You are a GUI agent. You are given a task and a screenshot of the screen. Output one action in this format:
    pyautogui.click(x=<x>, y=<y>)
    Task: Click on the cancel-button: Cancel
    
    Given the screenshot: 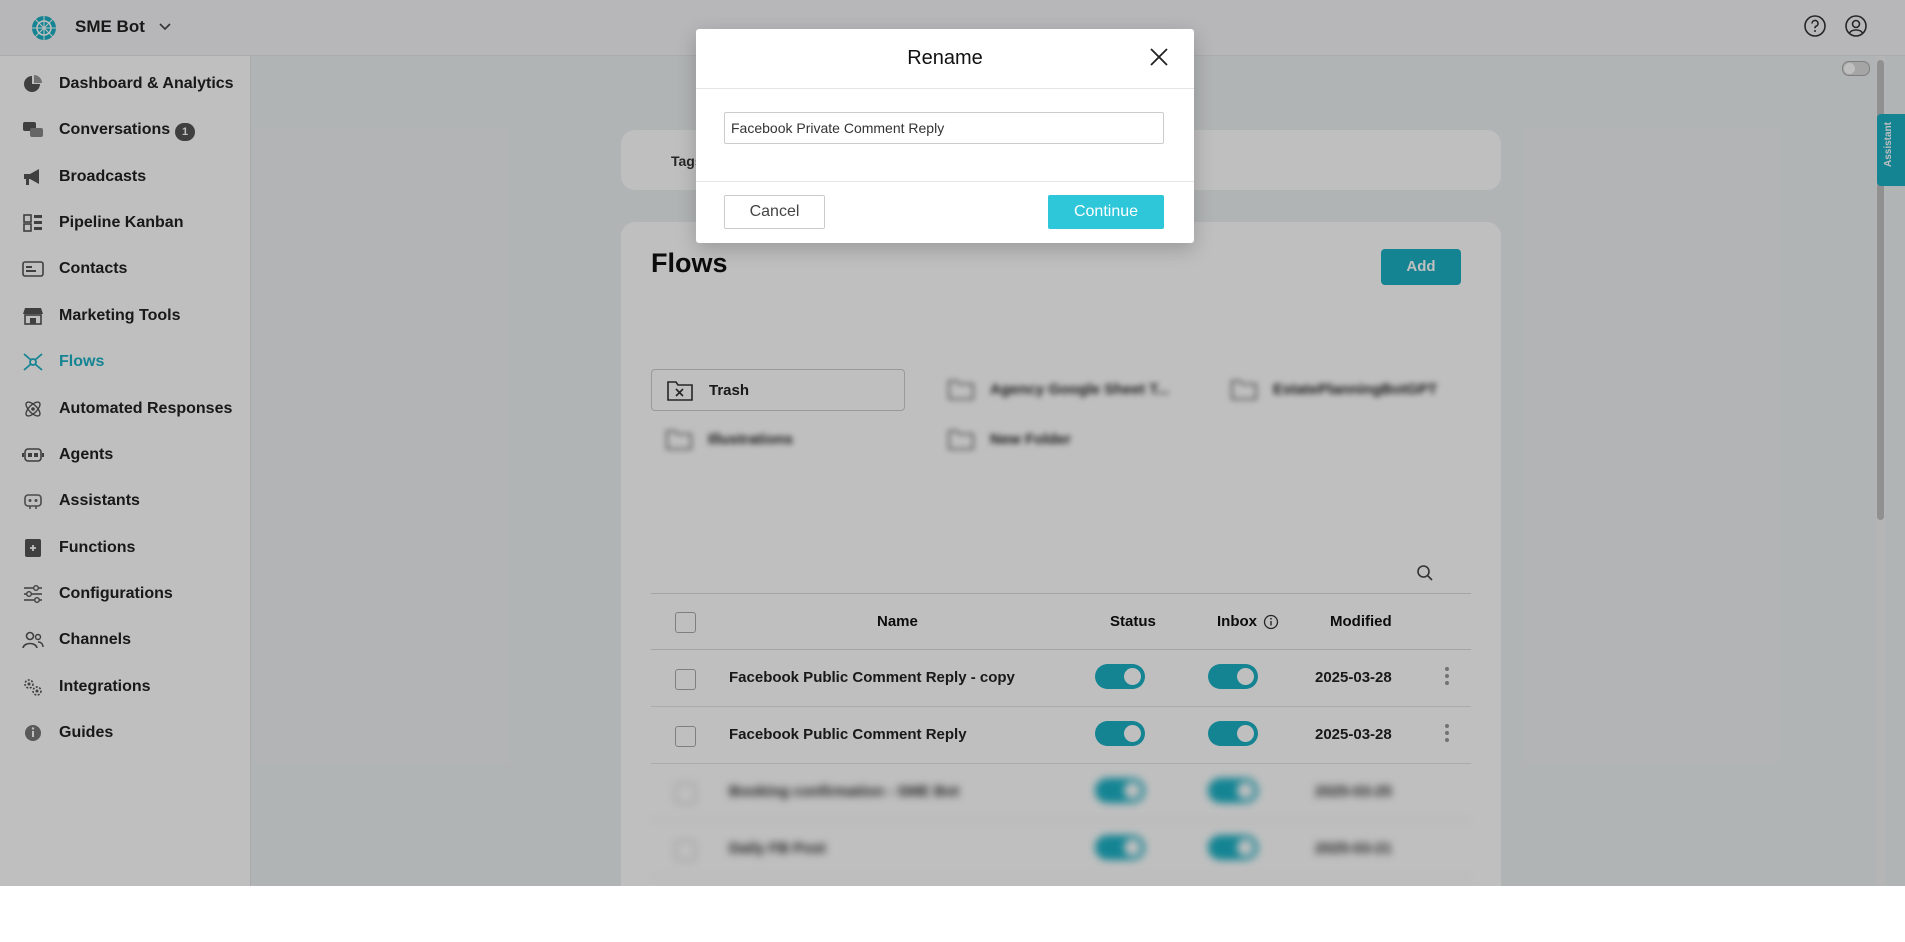 What is the action you would take?
    pyautogui.click(x=774, y=212)
    